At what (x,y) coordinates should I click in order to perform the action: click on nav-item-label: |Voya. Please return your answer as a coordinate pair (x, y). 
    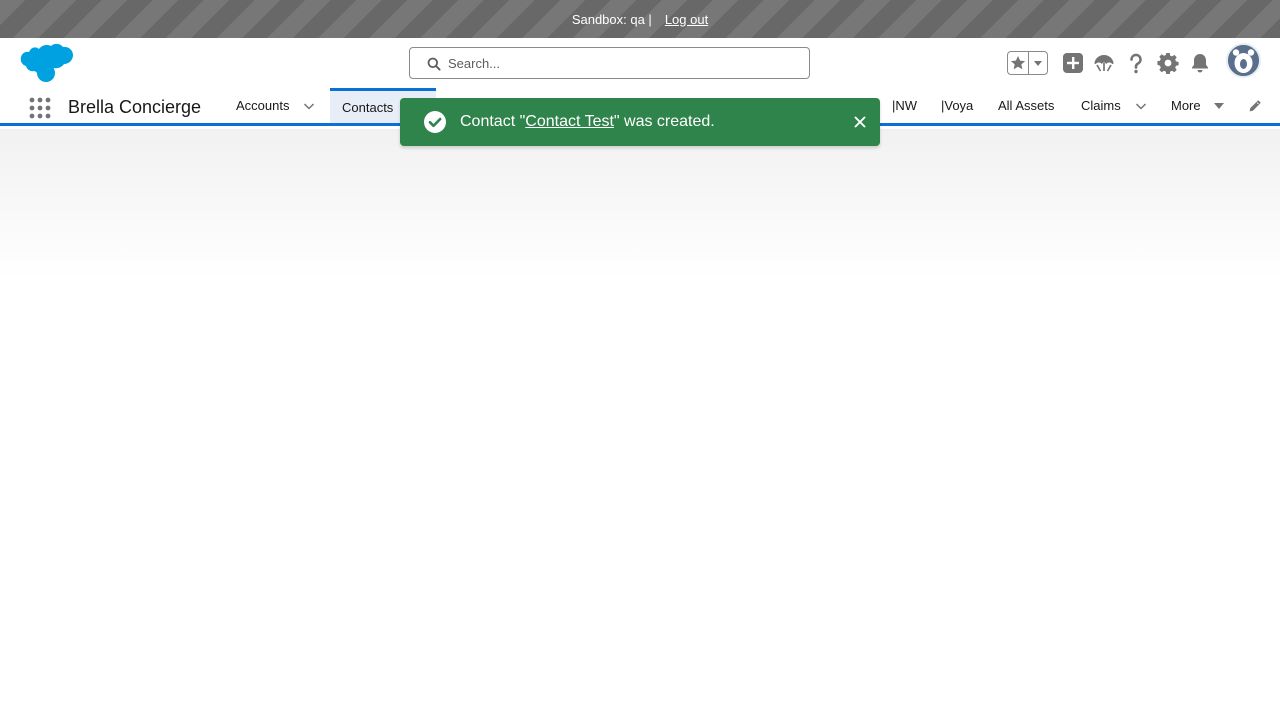
    Looking at the image, I should click on (957, 105).